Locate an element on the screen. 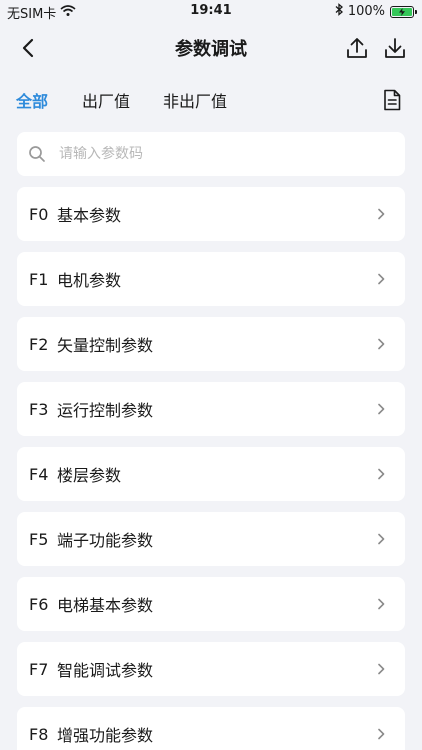  list-item: F8 增强功能参数 is located at coordinates (211, 728).